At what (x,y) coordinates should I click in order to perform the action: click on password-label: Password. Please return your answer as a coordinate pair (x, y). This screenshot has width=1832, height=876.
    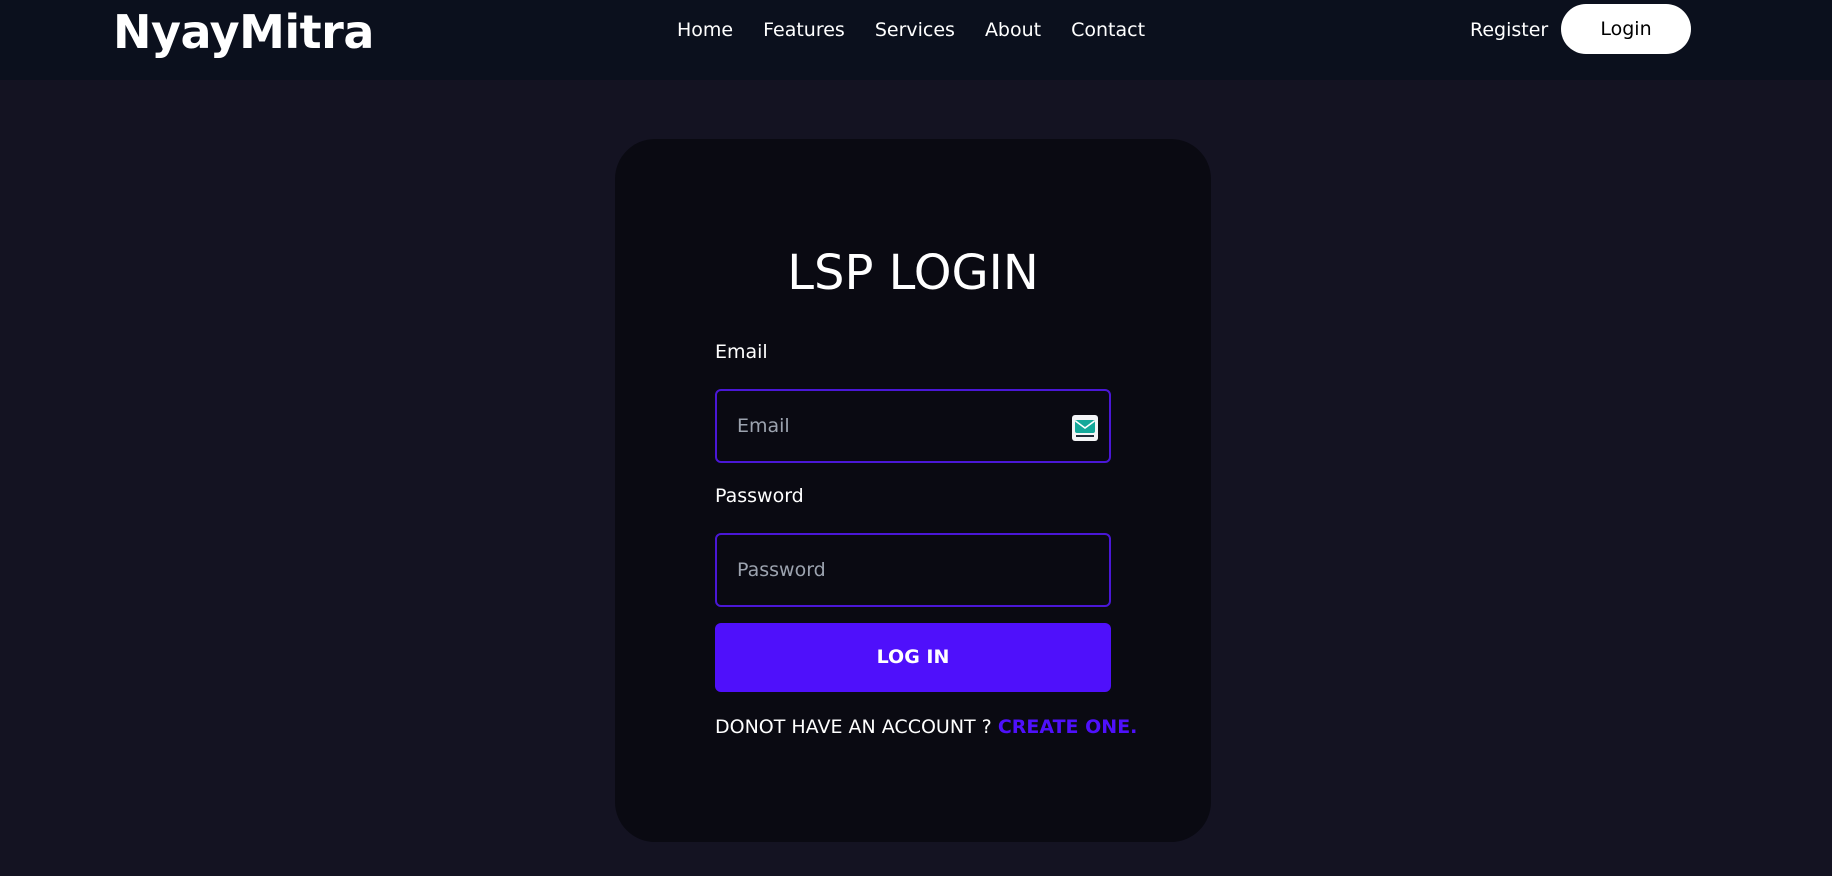
    Looking at the image, I should click on (759, 496).